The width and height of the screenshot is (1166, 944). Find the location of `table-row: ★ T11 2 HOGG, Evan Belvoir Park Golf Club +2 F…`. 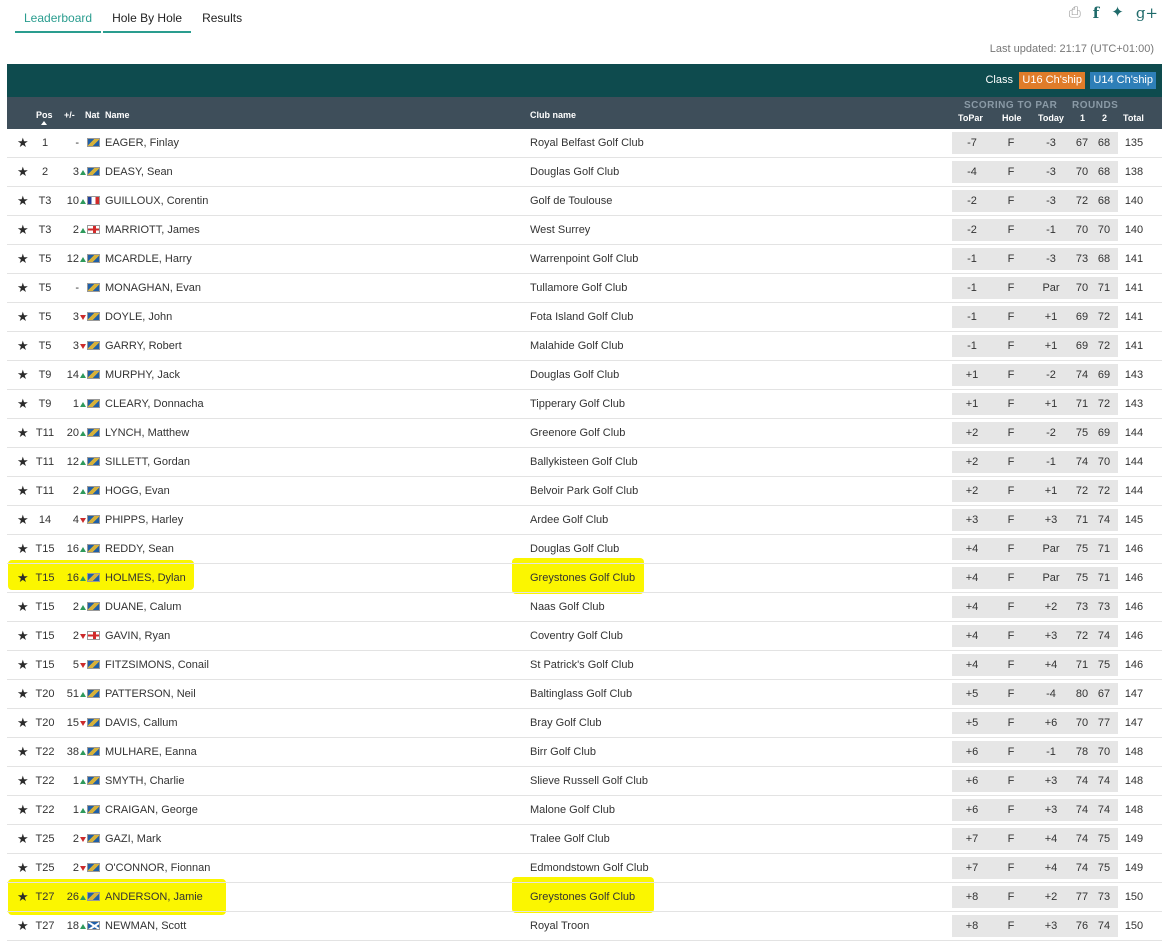

table-row: ★ T11 2 HOGG, Evan Belvoir Park Golf Club +2 F… is located at coordinates (584, 491).